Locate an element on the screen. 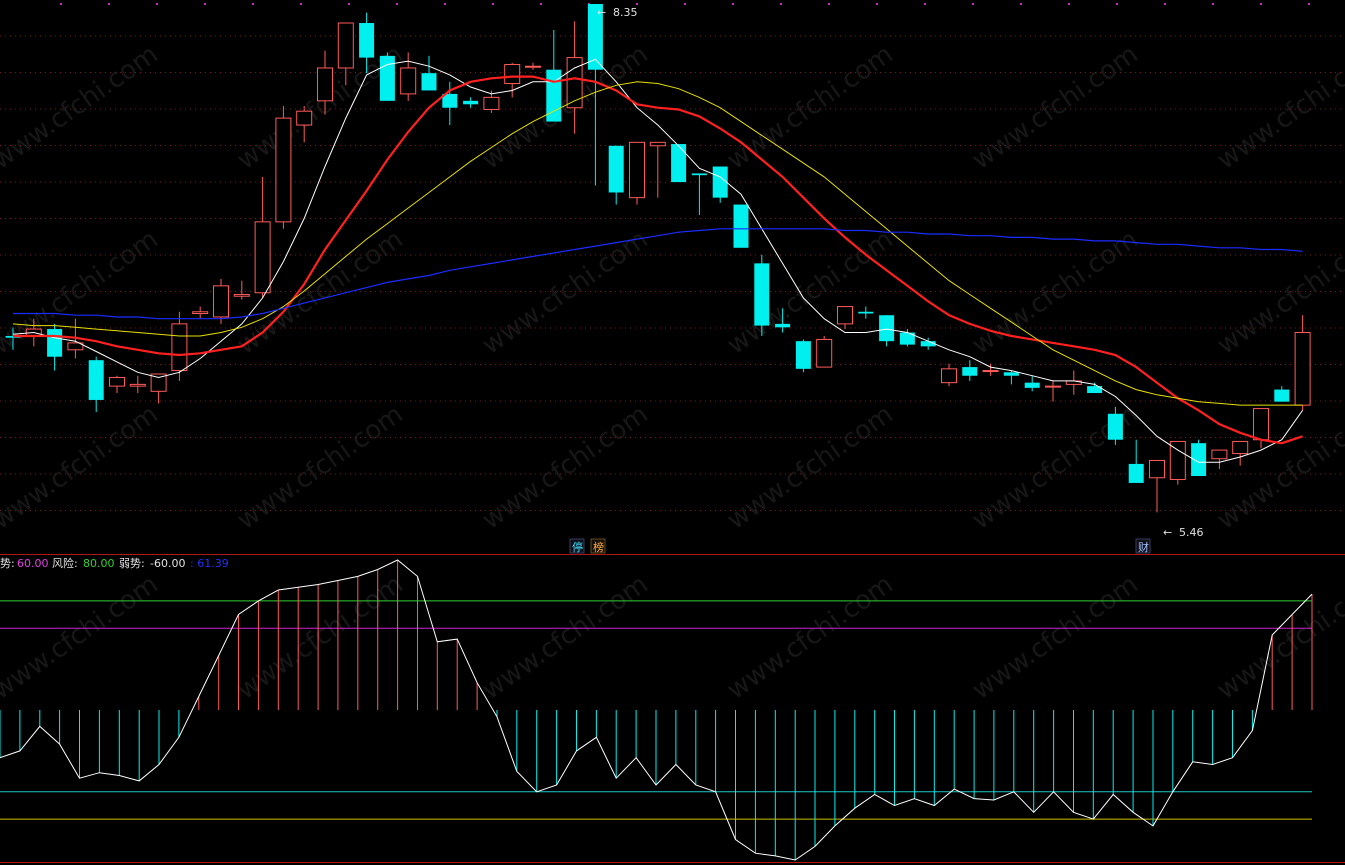 Image resolution: width=1345 pixels, height=865 pixels. event-marker-cai: 财 is located at coordinates (1143, 546).